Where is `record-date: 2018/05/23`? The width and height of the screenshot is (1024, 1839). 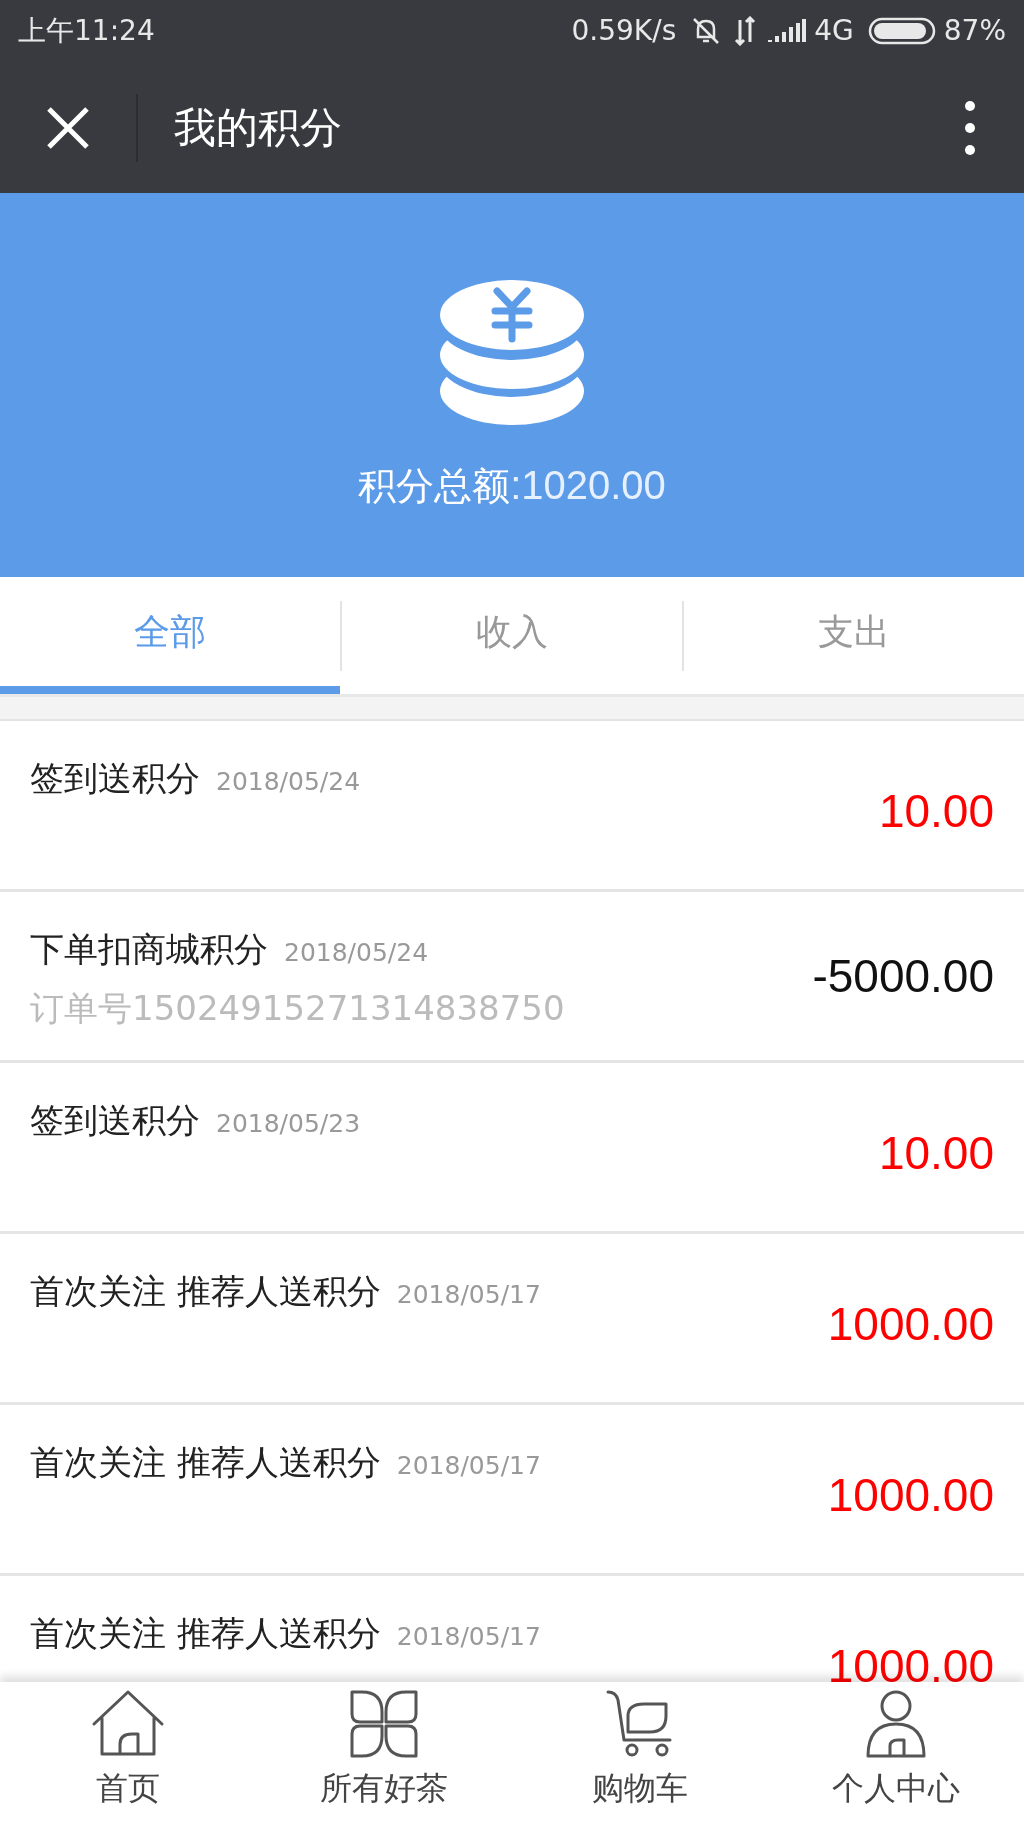
record-date: 2018/05/23 is located at coordinates (288, 1124).